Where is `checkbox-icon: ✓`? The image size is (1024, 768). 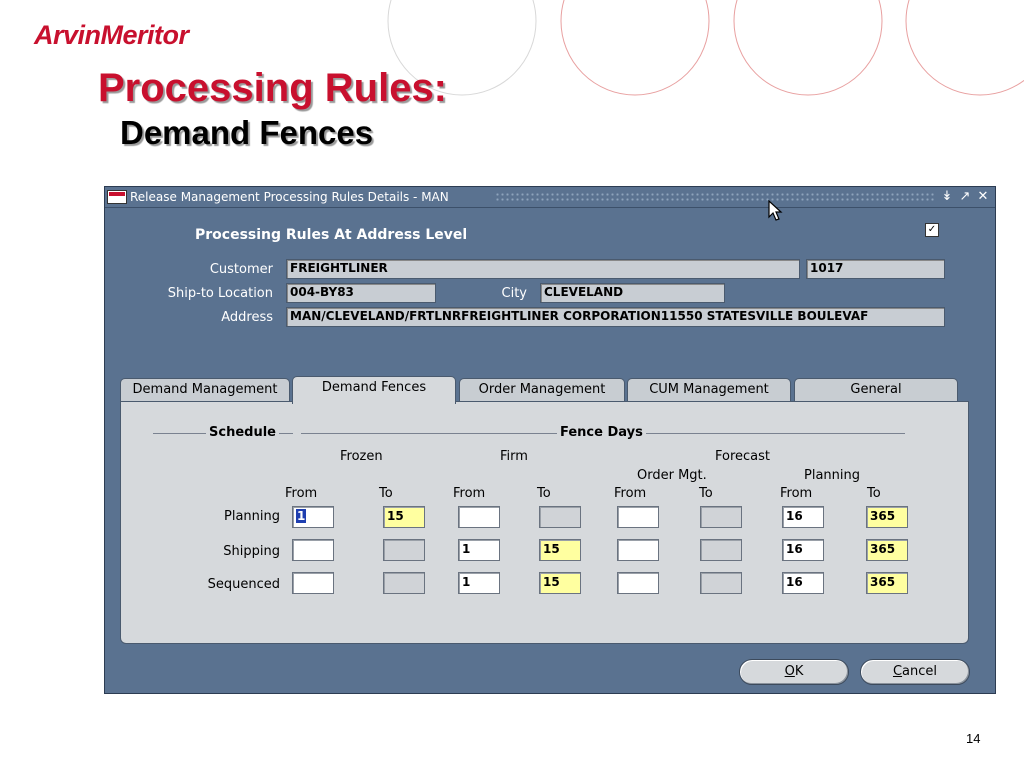 checkbox-icon: ✓ is located at coordinates (932, 230).